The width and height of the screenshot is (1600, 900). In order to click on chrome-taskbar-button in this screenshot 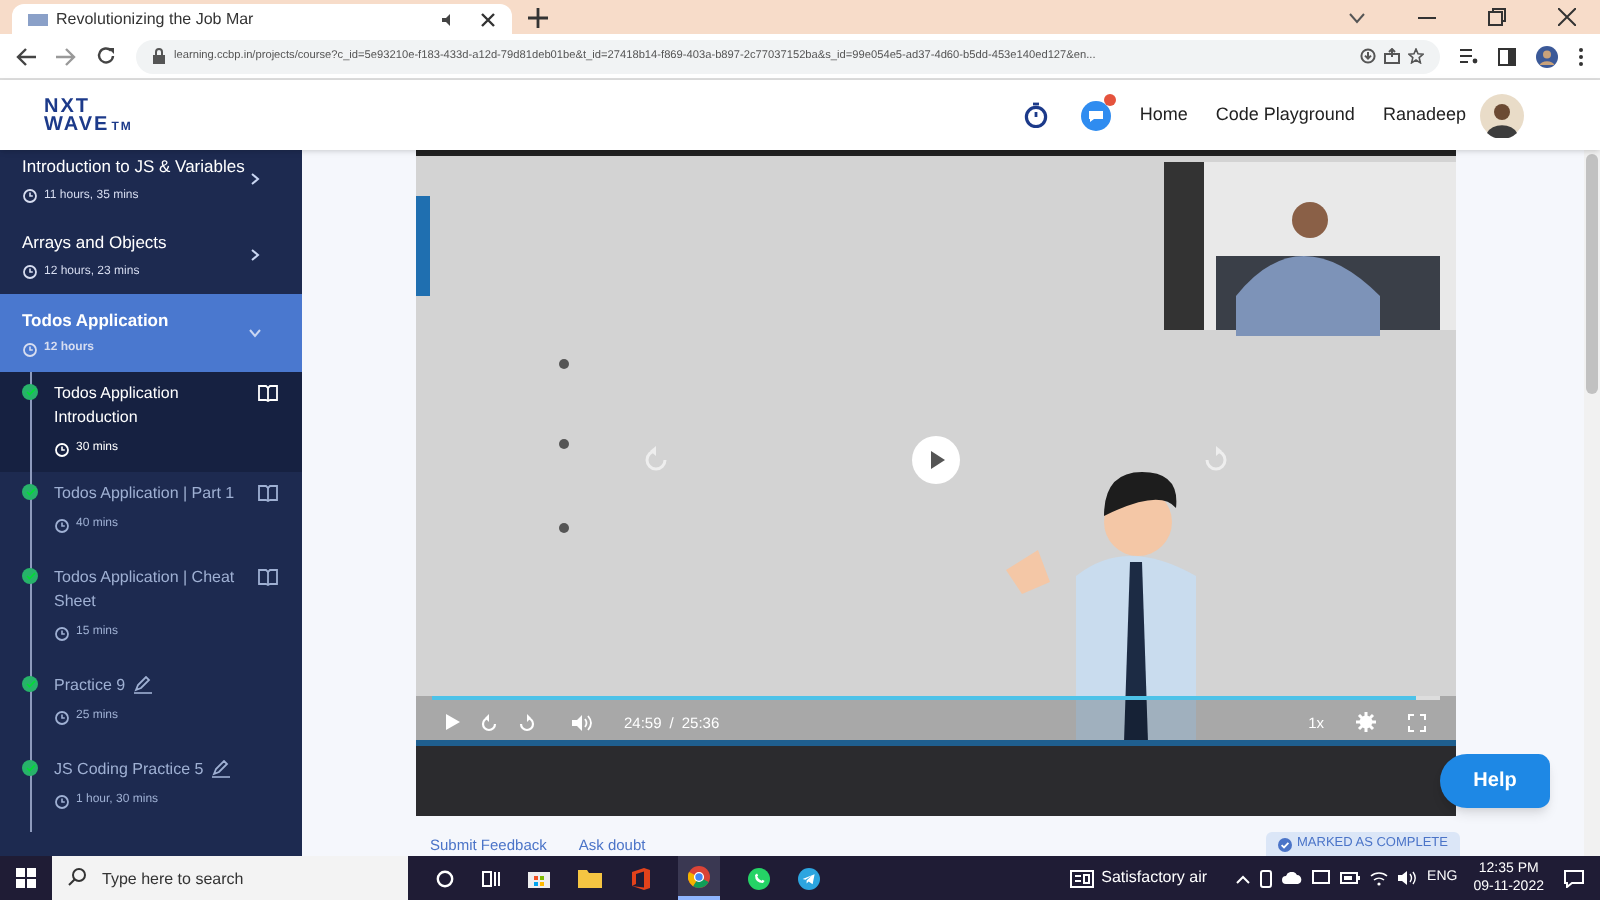, I will do `click(699, 878)`.